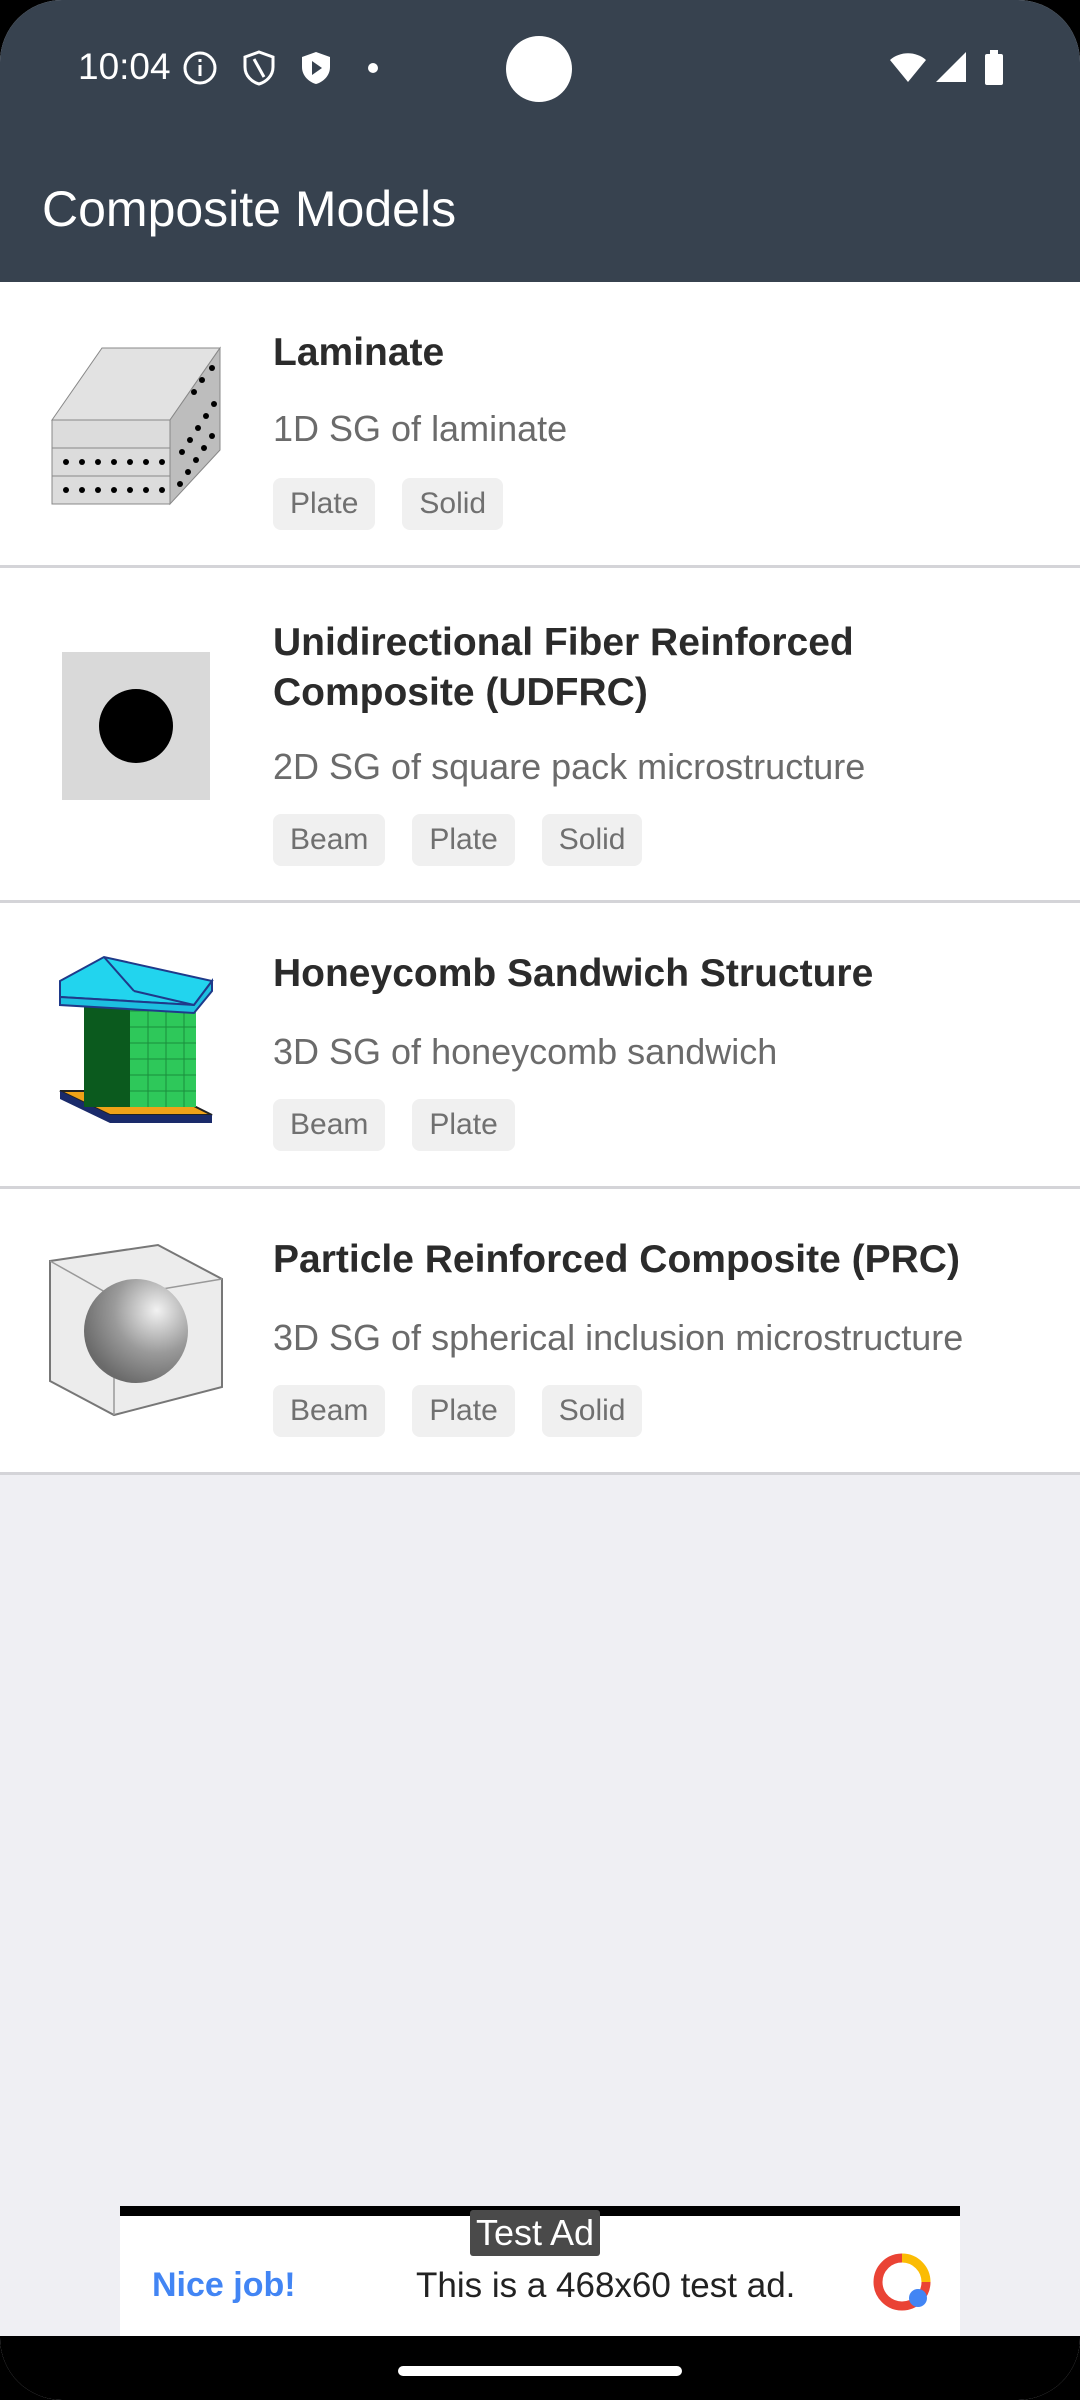  I want to click on status-time: 10:04, so click(124, 66).